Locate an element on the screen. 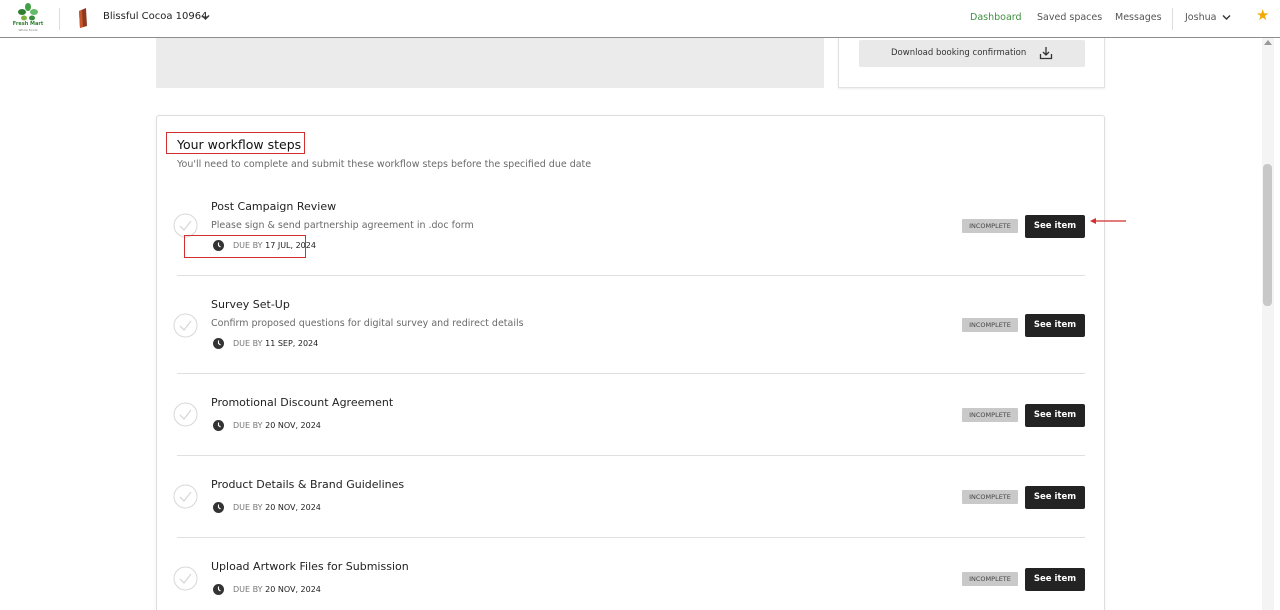  scrollbar-track is located at coordinates (1268, 324).